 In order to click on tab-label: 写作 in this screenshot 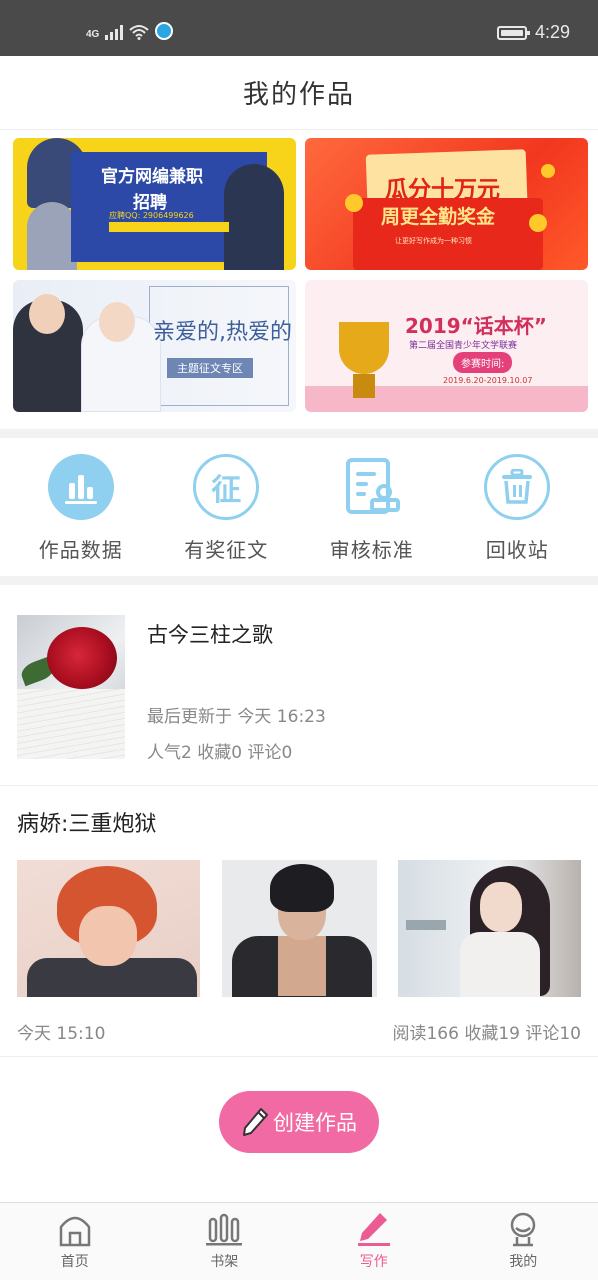, I will do `click(373, 1262)`.